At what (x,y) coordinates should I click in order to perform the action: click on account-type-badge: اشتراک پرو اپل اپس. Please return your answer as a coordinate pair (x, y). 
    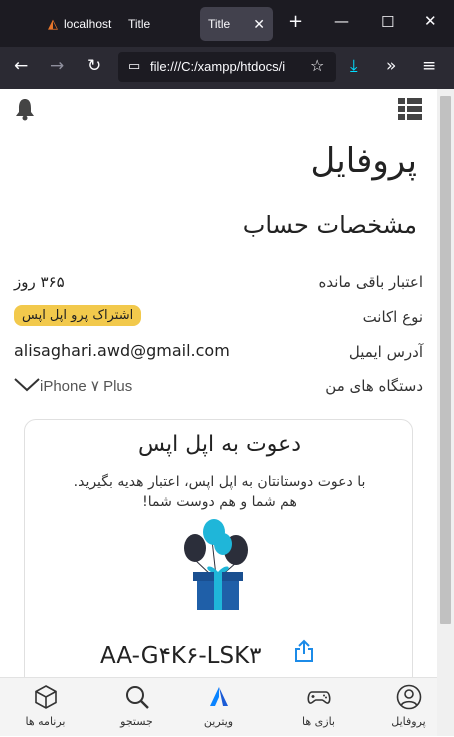
    Looking at the image, I should click on (78, 315).